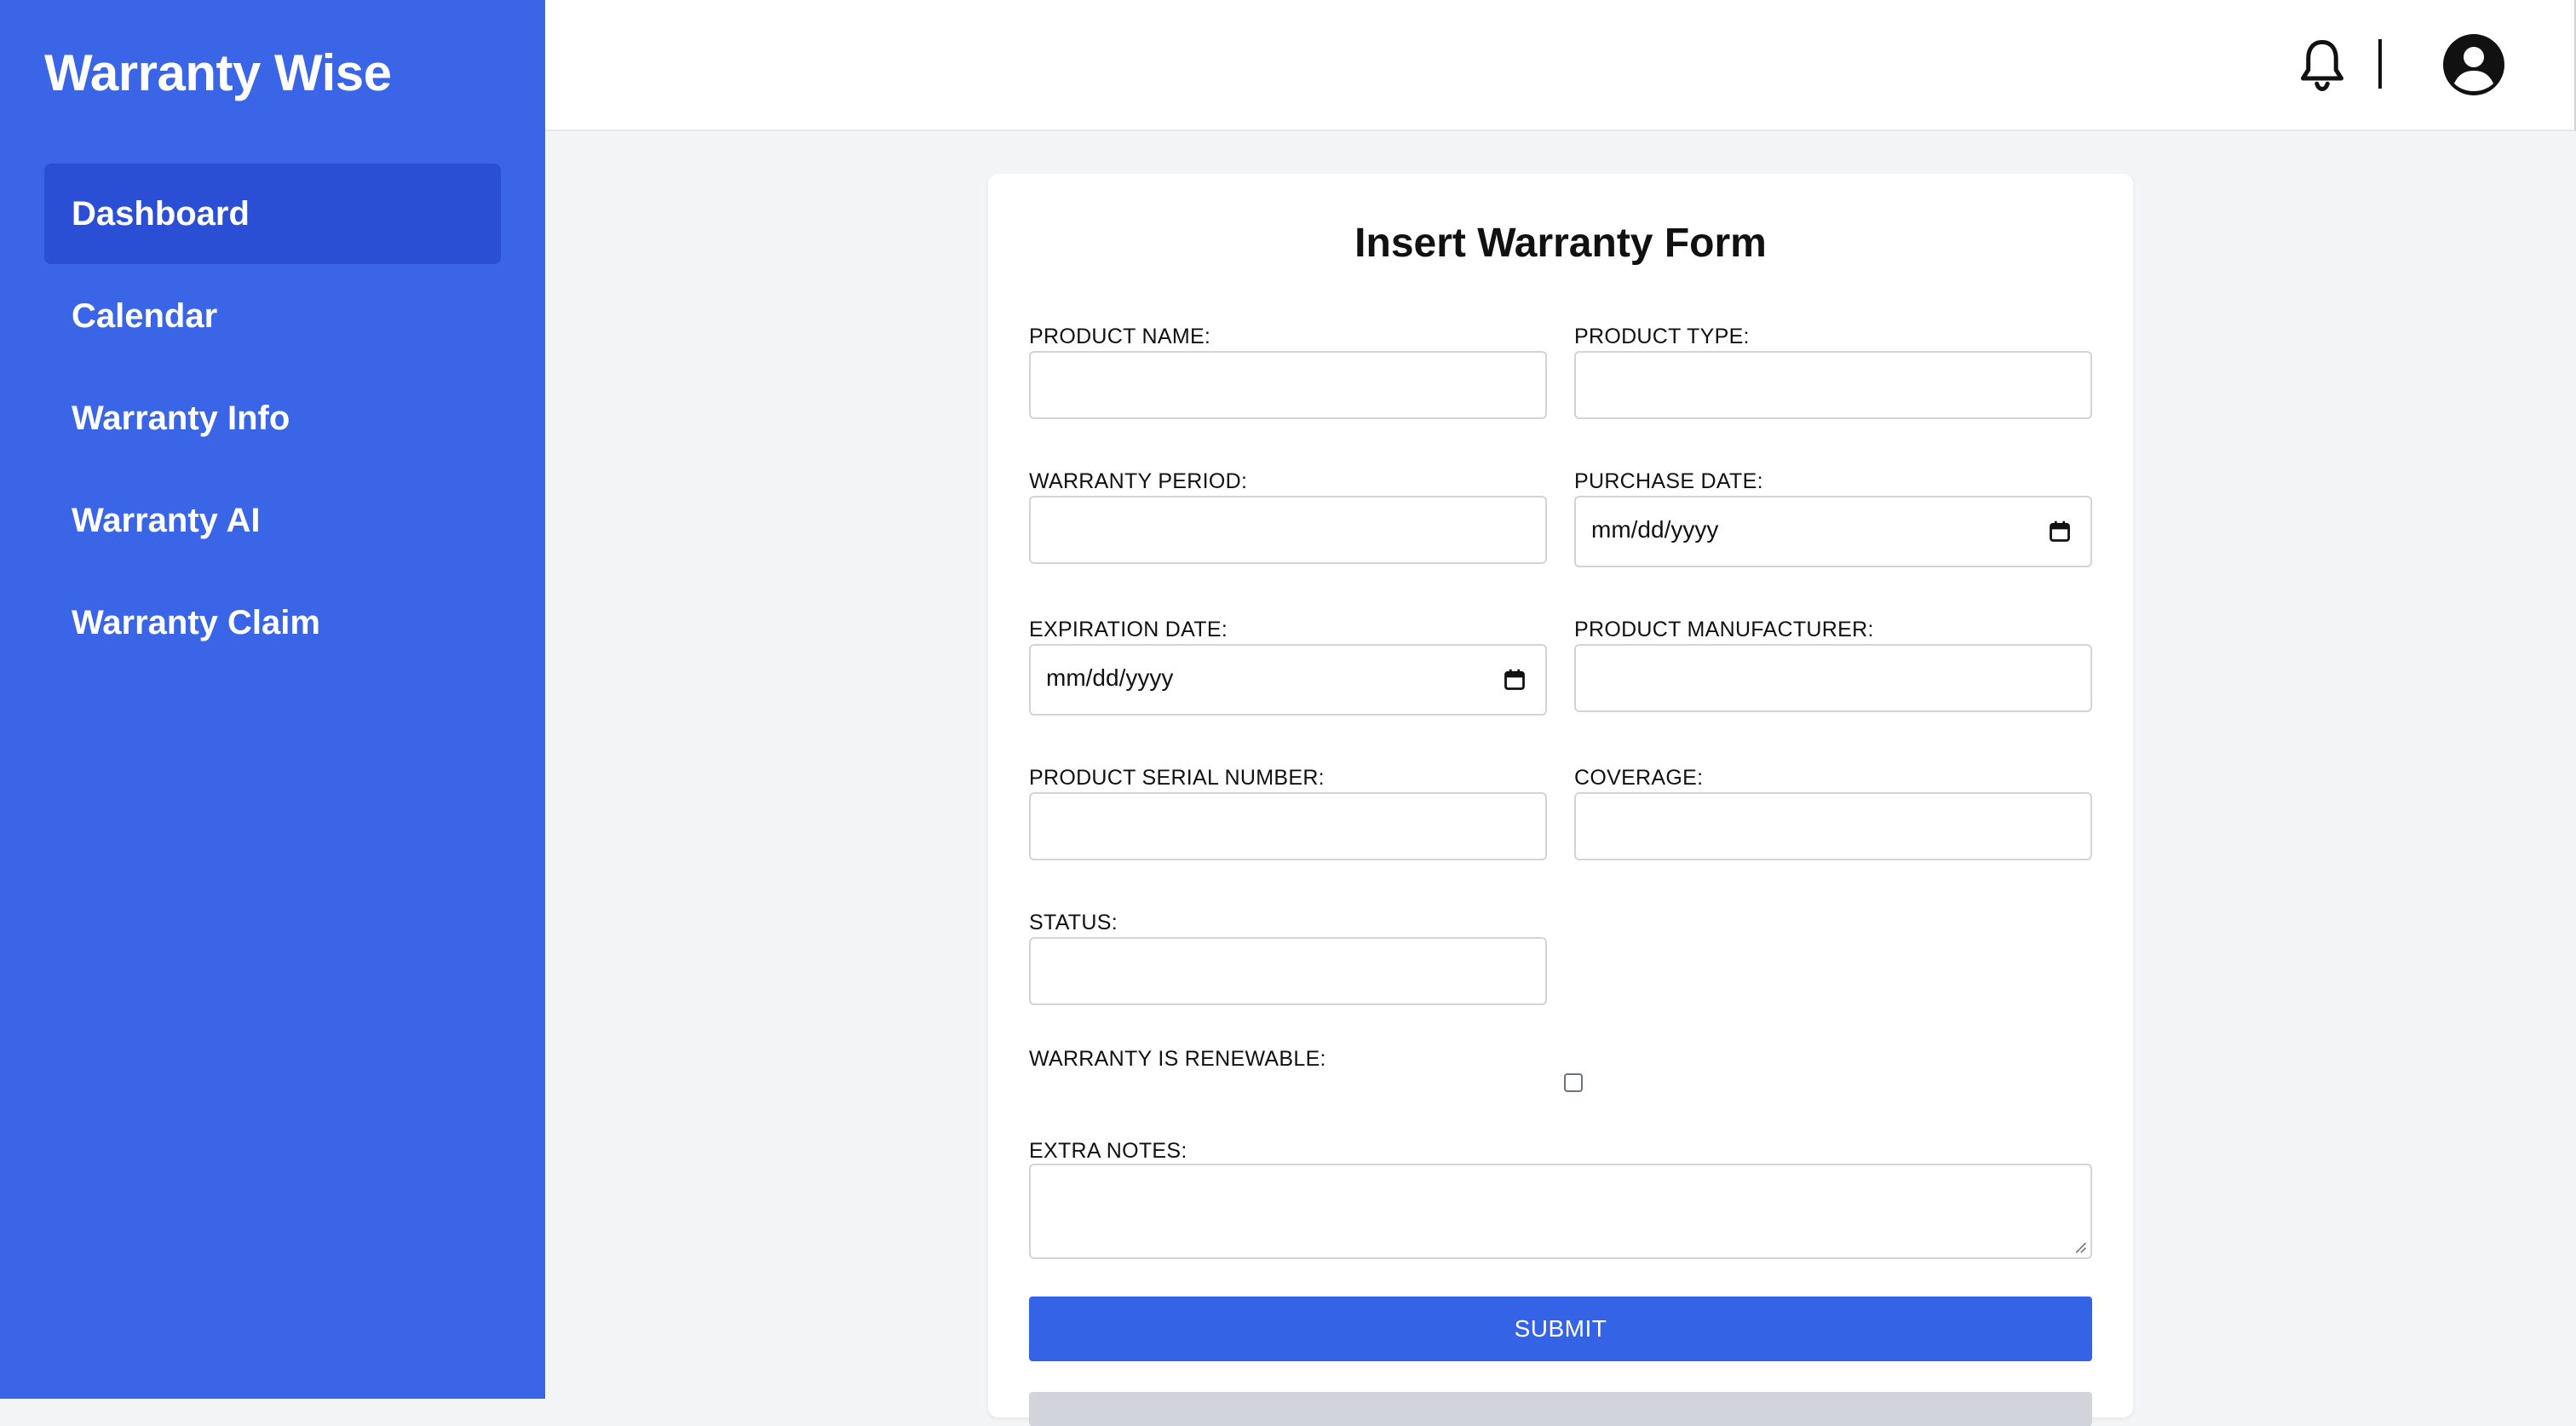  What do you see at coordinates (1561, 65) in the screenshot?
I see `top-bar` at bounding box center [1561, 65].